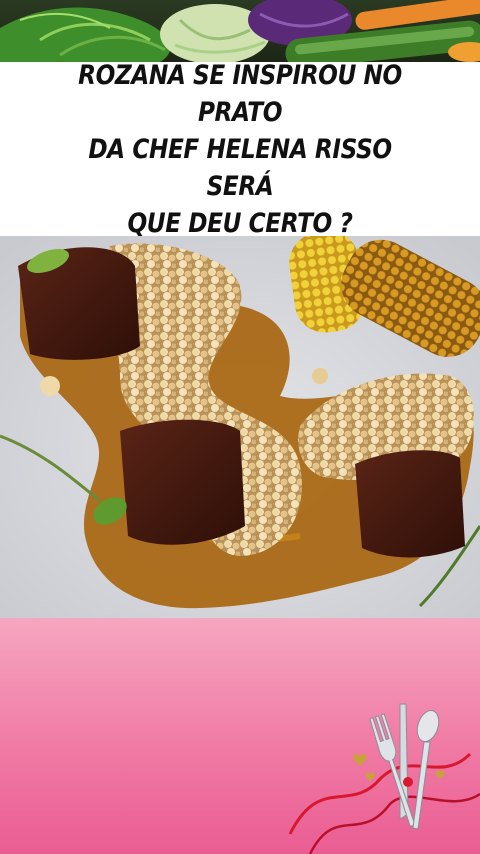  Describe the element at coordinates (384, 778) in the screenshot. I see `fork-knife-spoon-ribbon-icon` at that location.